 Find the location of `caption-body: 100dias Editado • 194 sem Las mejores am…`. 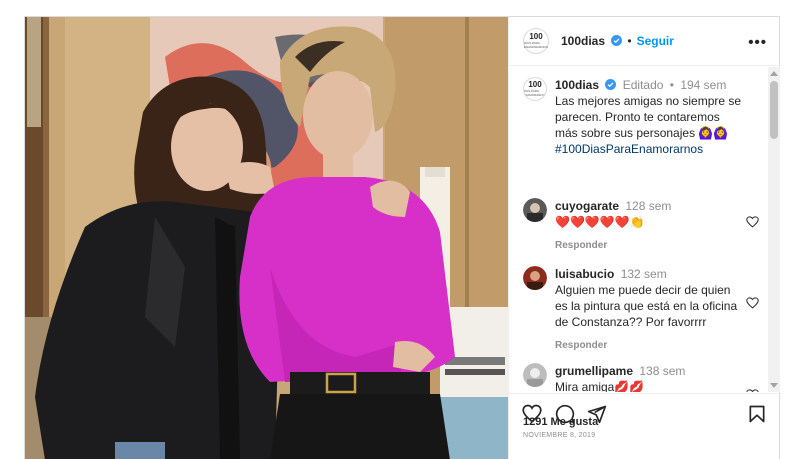

caption-body: 100dias Editado • 194 sem Las mejores am… is located at coordinates (650, 117).